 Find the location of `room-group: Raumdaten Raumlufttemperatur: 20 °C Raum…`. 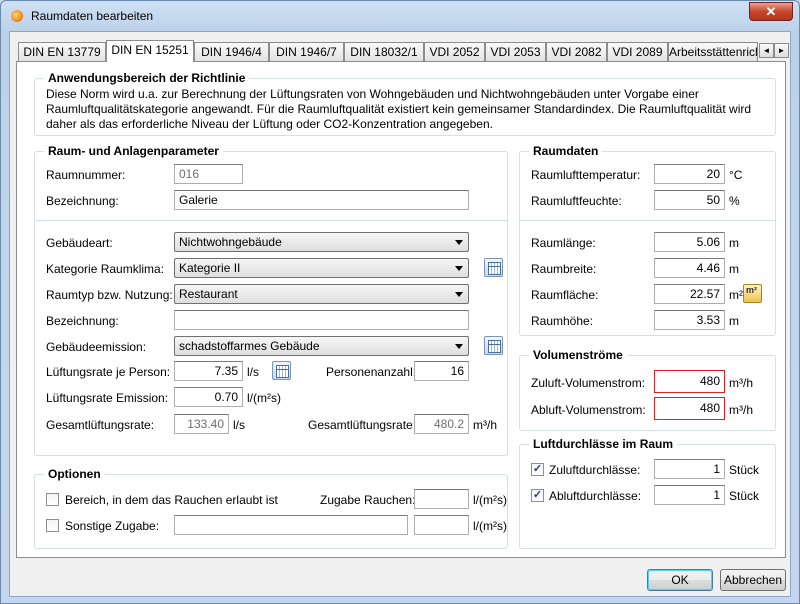

room-group: Raumdaten Raumlufttemperatur: 20 °C Raum… is located at coordinates (647, 240).